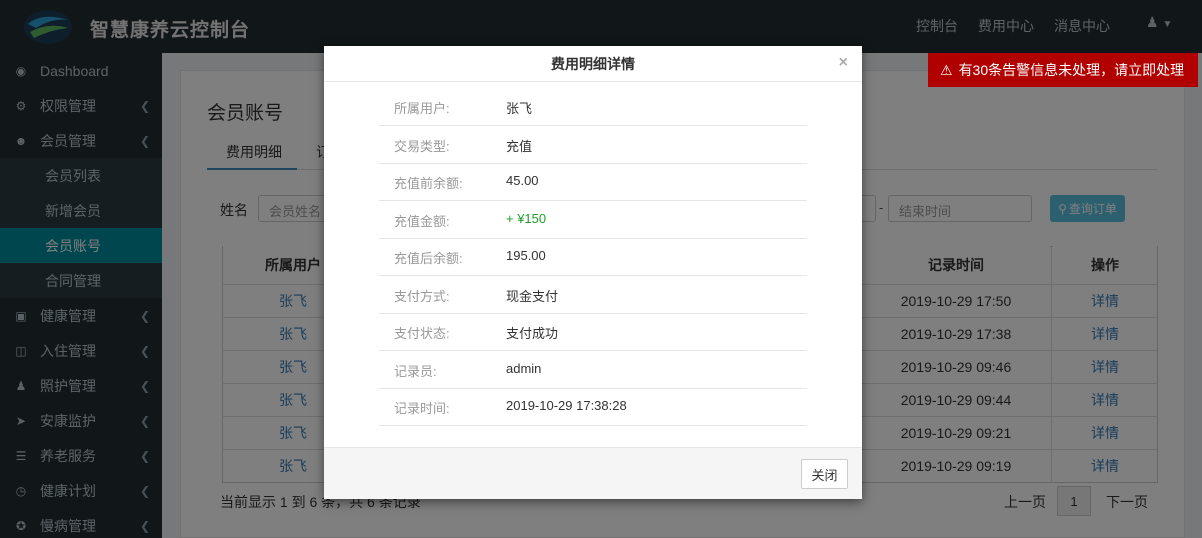 The height and width of the screenshot is (538, 1202). What do you see at coordinates (593, 370) in the screenshot?
I see `detail-row-recorder: 记录员: admin` at bounding box center [593, 370].